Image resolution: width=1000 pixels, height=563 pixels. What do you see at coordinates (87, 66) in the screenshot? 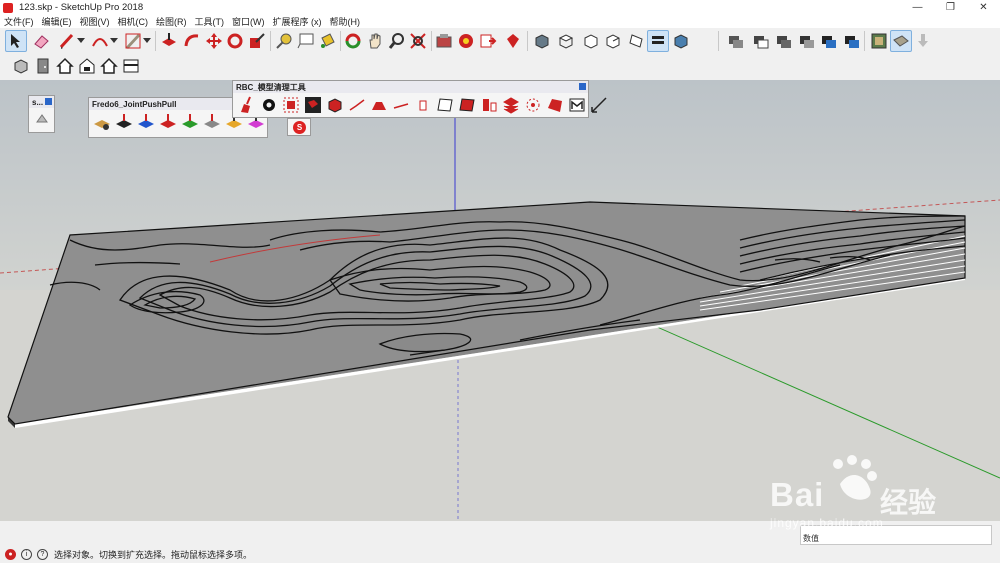
I see `house-outline-icon` at bounding box center [87, 66].